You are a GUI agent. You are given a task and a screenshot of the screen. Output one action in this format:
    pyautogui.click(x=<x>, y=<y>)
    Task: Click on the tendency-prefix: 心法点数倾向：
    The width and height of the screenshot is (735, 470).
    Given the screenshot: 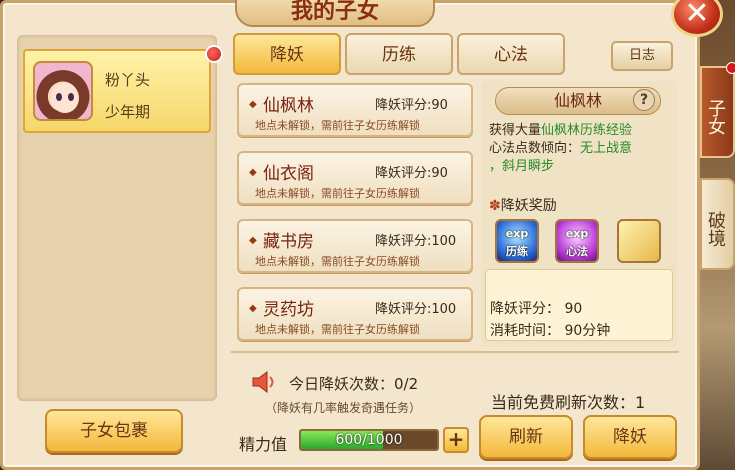 What is the action you would take?
    pyautogui.click(x=535, y=148)
    